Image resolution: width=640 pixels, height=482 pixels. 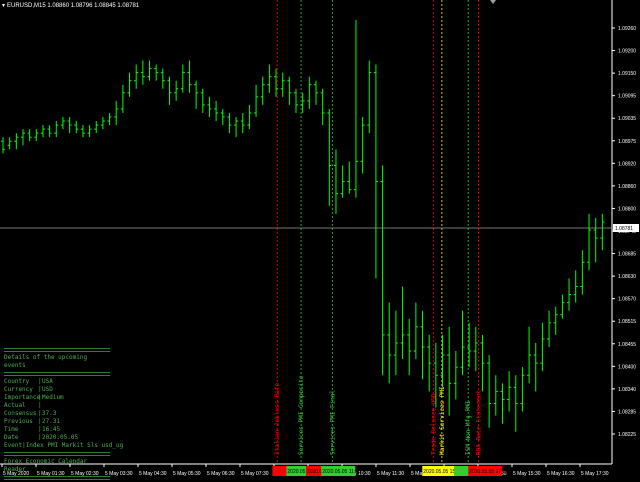 I want to click on price-tick-label: 1.08630, so click(x=627, y=277).